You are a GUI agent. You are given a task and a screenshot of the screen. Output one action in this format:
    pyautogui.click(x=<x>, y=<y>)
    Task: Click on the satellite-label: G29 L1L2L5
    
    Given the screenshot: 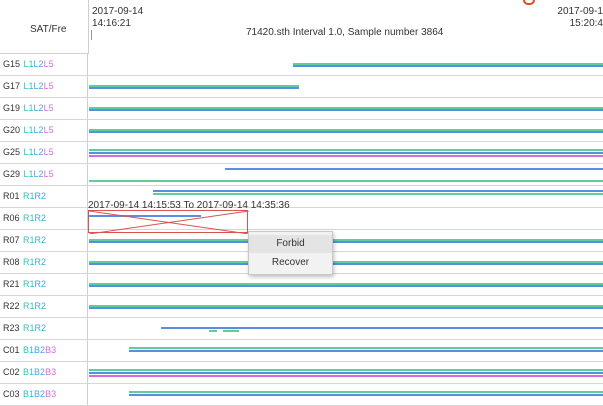 What is the action you would take?
    pyautogui.click(x=44, y=174)
    